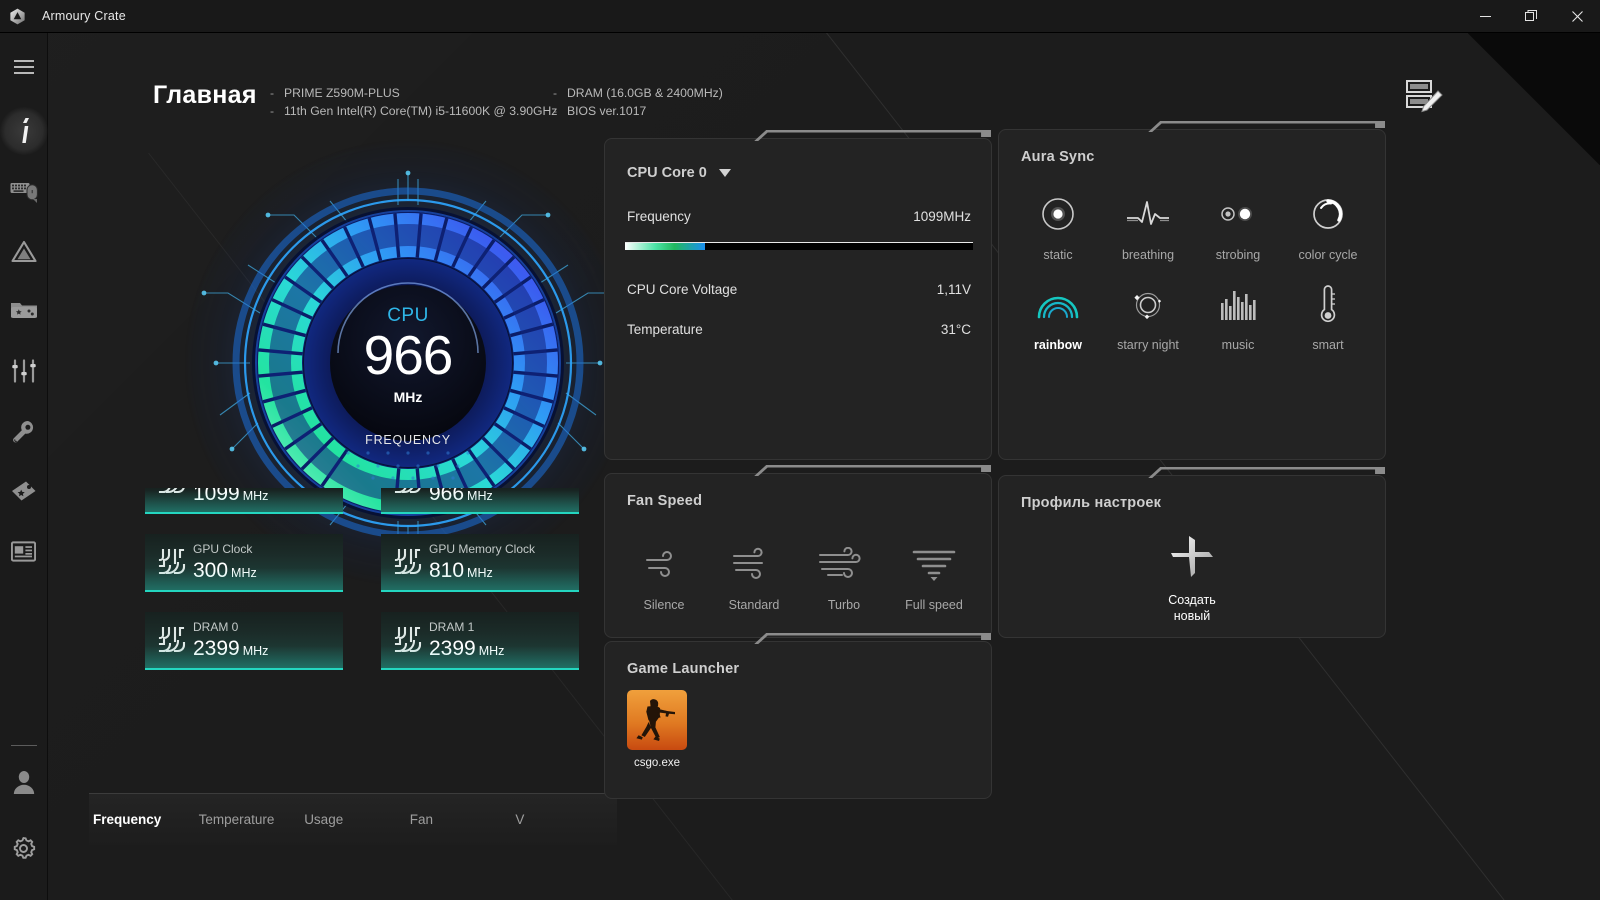 The image size is (1600, 900). Describe the element at coordinates (667, 173) in the screenshot. I see `cpu-core-label: CPU Core 0` at that location.